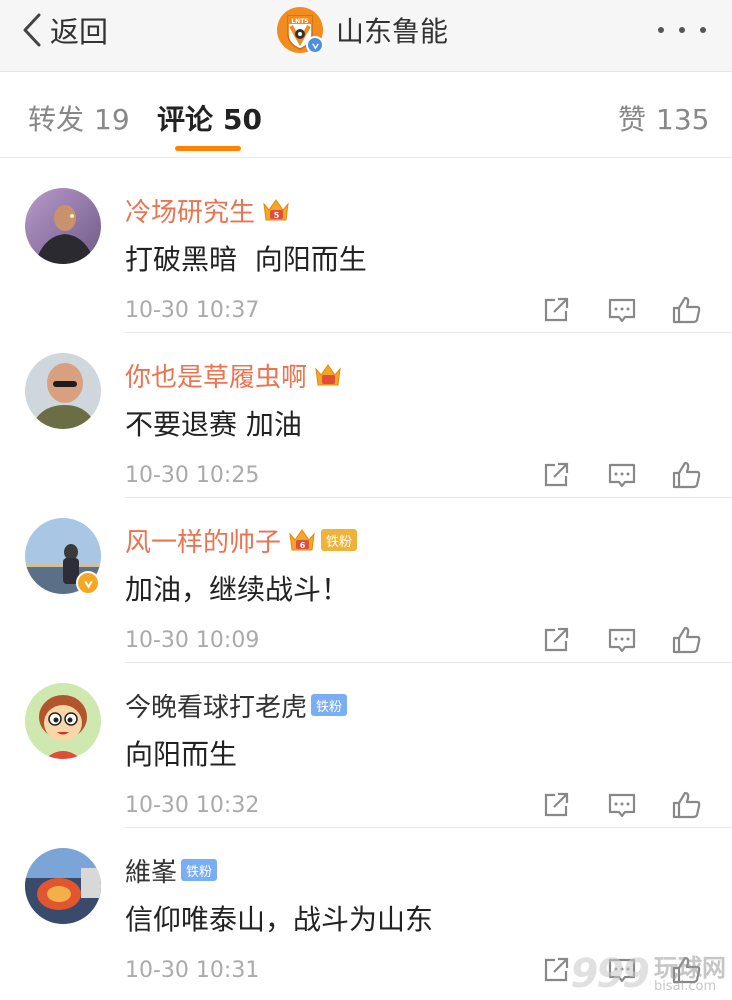 Image resolution: width=732 pixels, height=1000 pixels. What do you see at coordinates (190, 210) in the screenshot?
I see `username: 冷场研究生` at bounding box center [190, 210].